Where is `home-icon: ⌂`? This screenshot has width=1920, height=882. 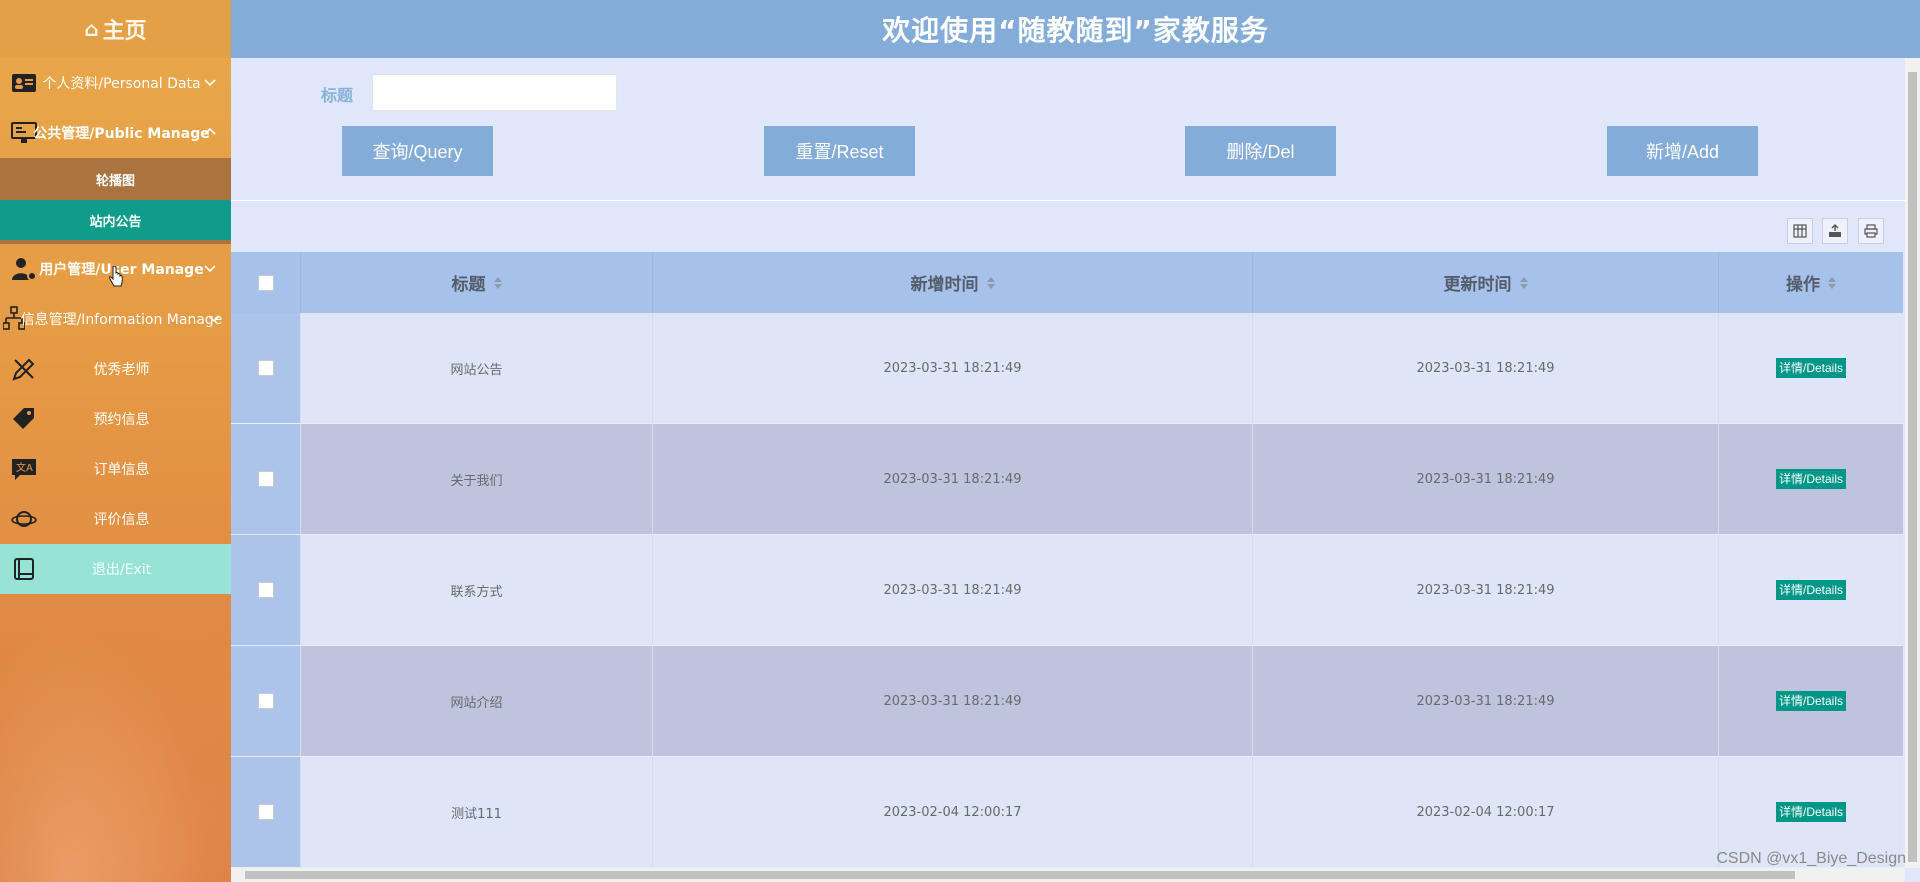 home-icon: ⌂ is located at coordinates (91, 29).